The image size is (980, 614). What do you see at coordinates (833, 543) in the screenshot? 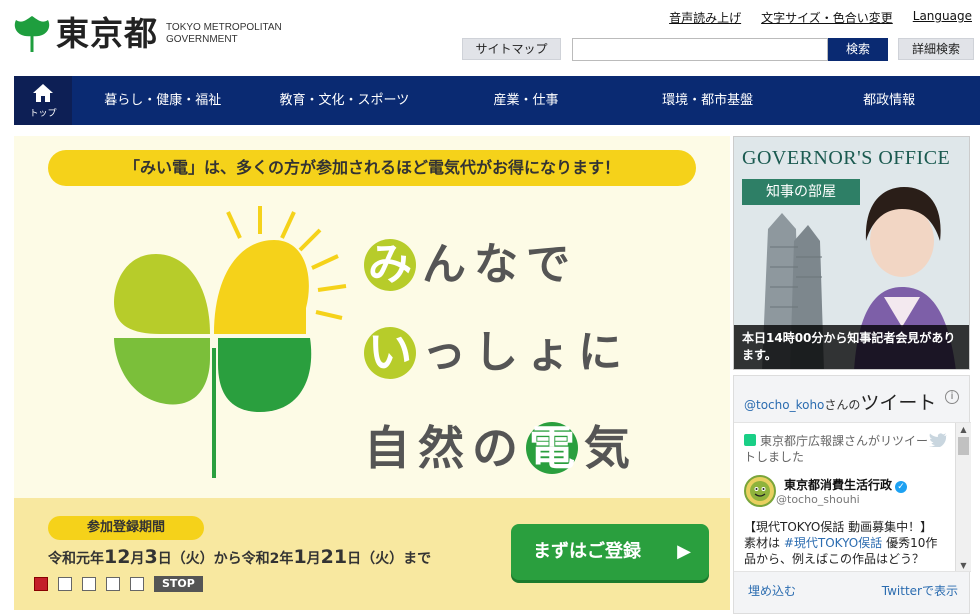
I see `tweet-hashtag: #現代TOKYO㑨話` at bounding box center [833, 543].